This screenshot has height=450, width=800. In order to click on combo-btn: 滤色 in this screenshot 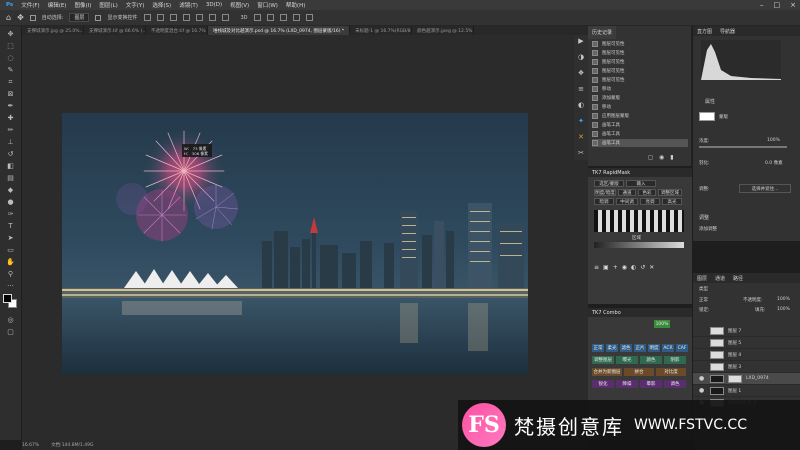, I will do `click(626, 348)`.